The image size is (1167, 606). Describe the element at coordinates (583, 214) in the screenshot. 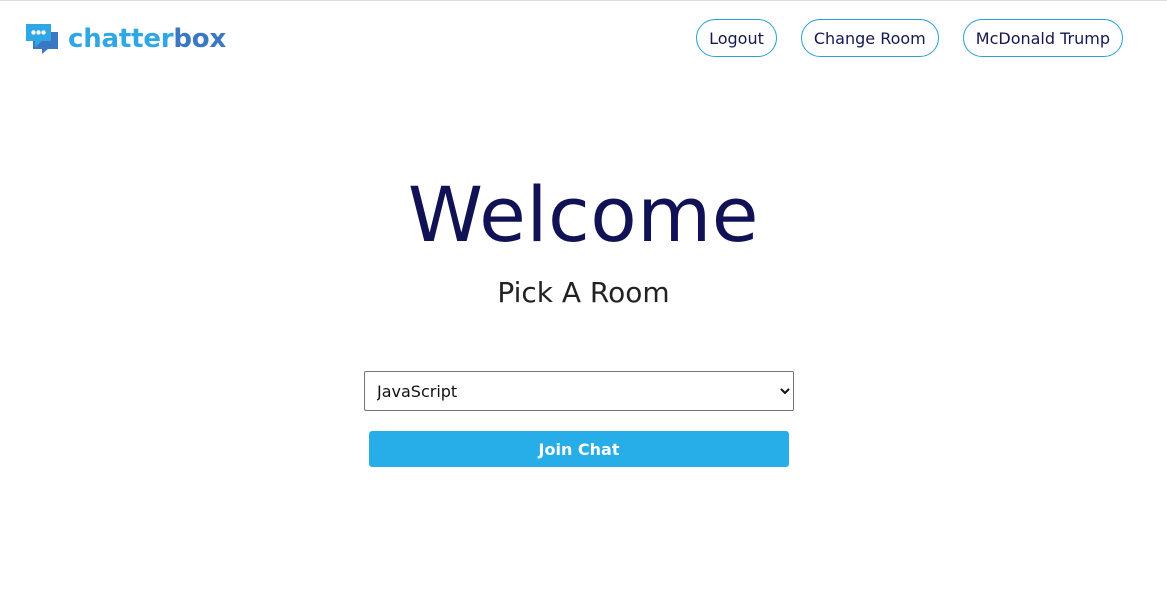

I see `welcome-title: Welcome` at that location.